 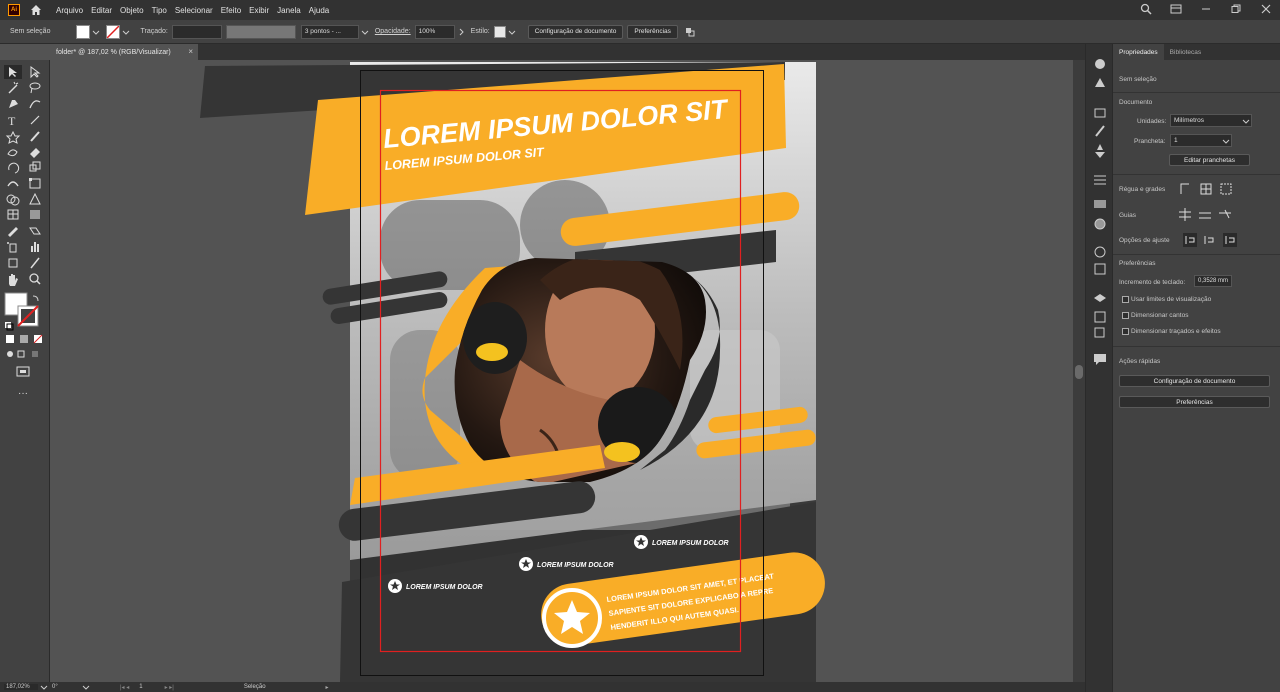 I want to click on appearance-icon, so click(x=1100, y=252).